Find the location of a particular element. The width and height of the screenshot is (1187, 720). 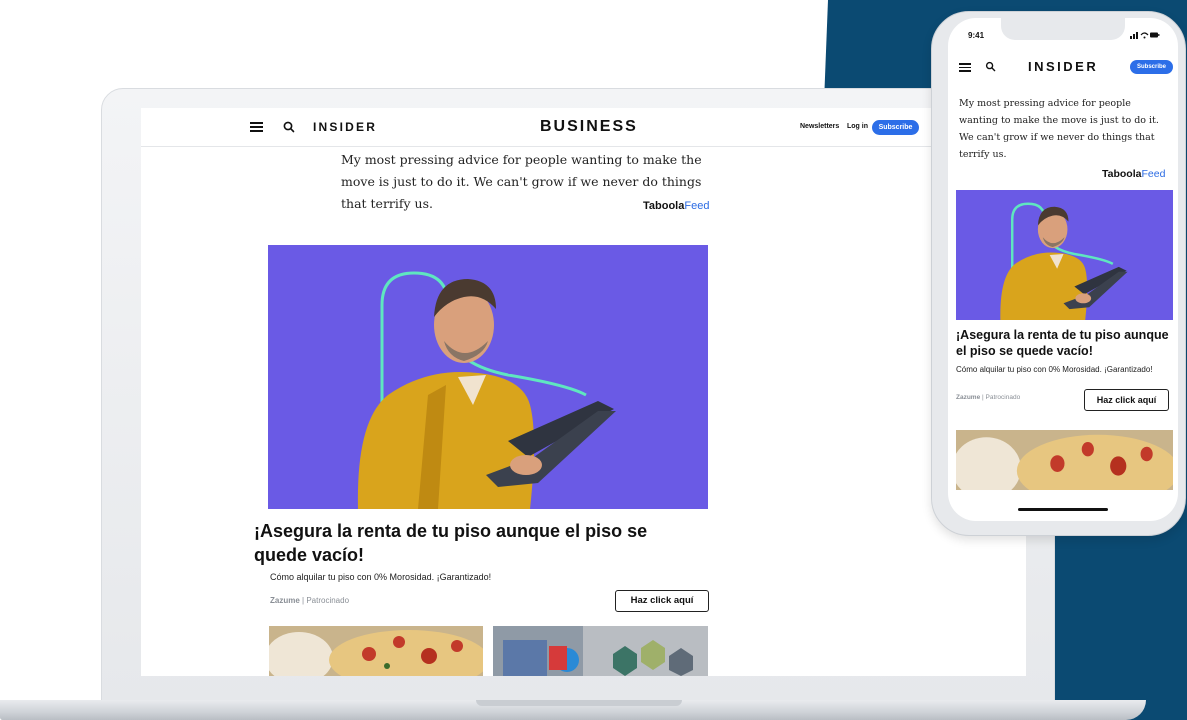

laptop-hinge-notch is located at coordinates (579, 703).